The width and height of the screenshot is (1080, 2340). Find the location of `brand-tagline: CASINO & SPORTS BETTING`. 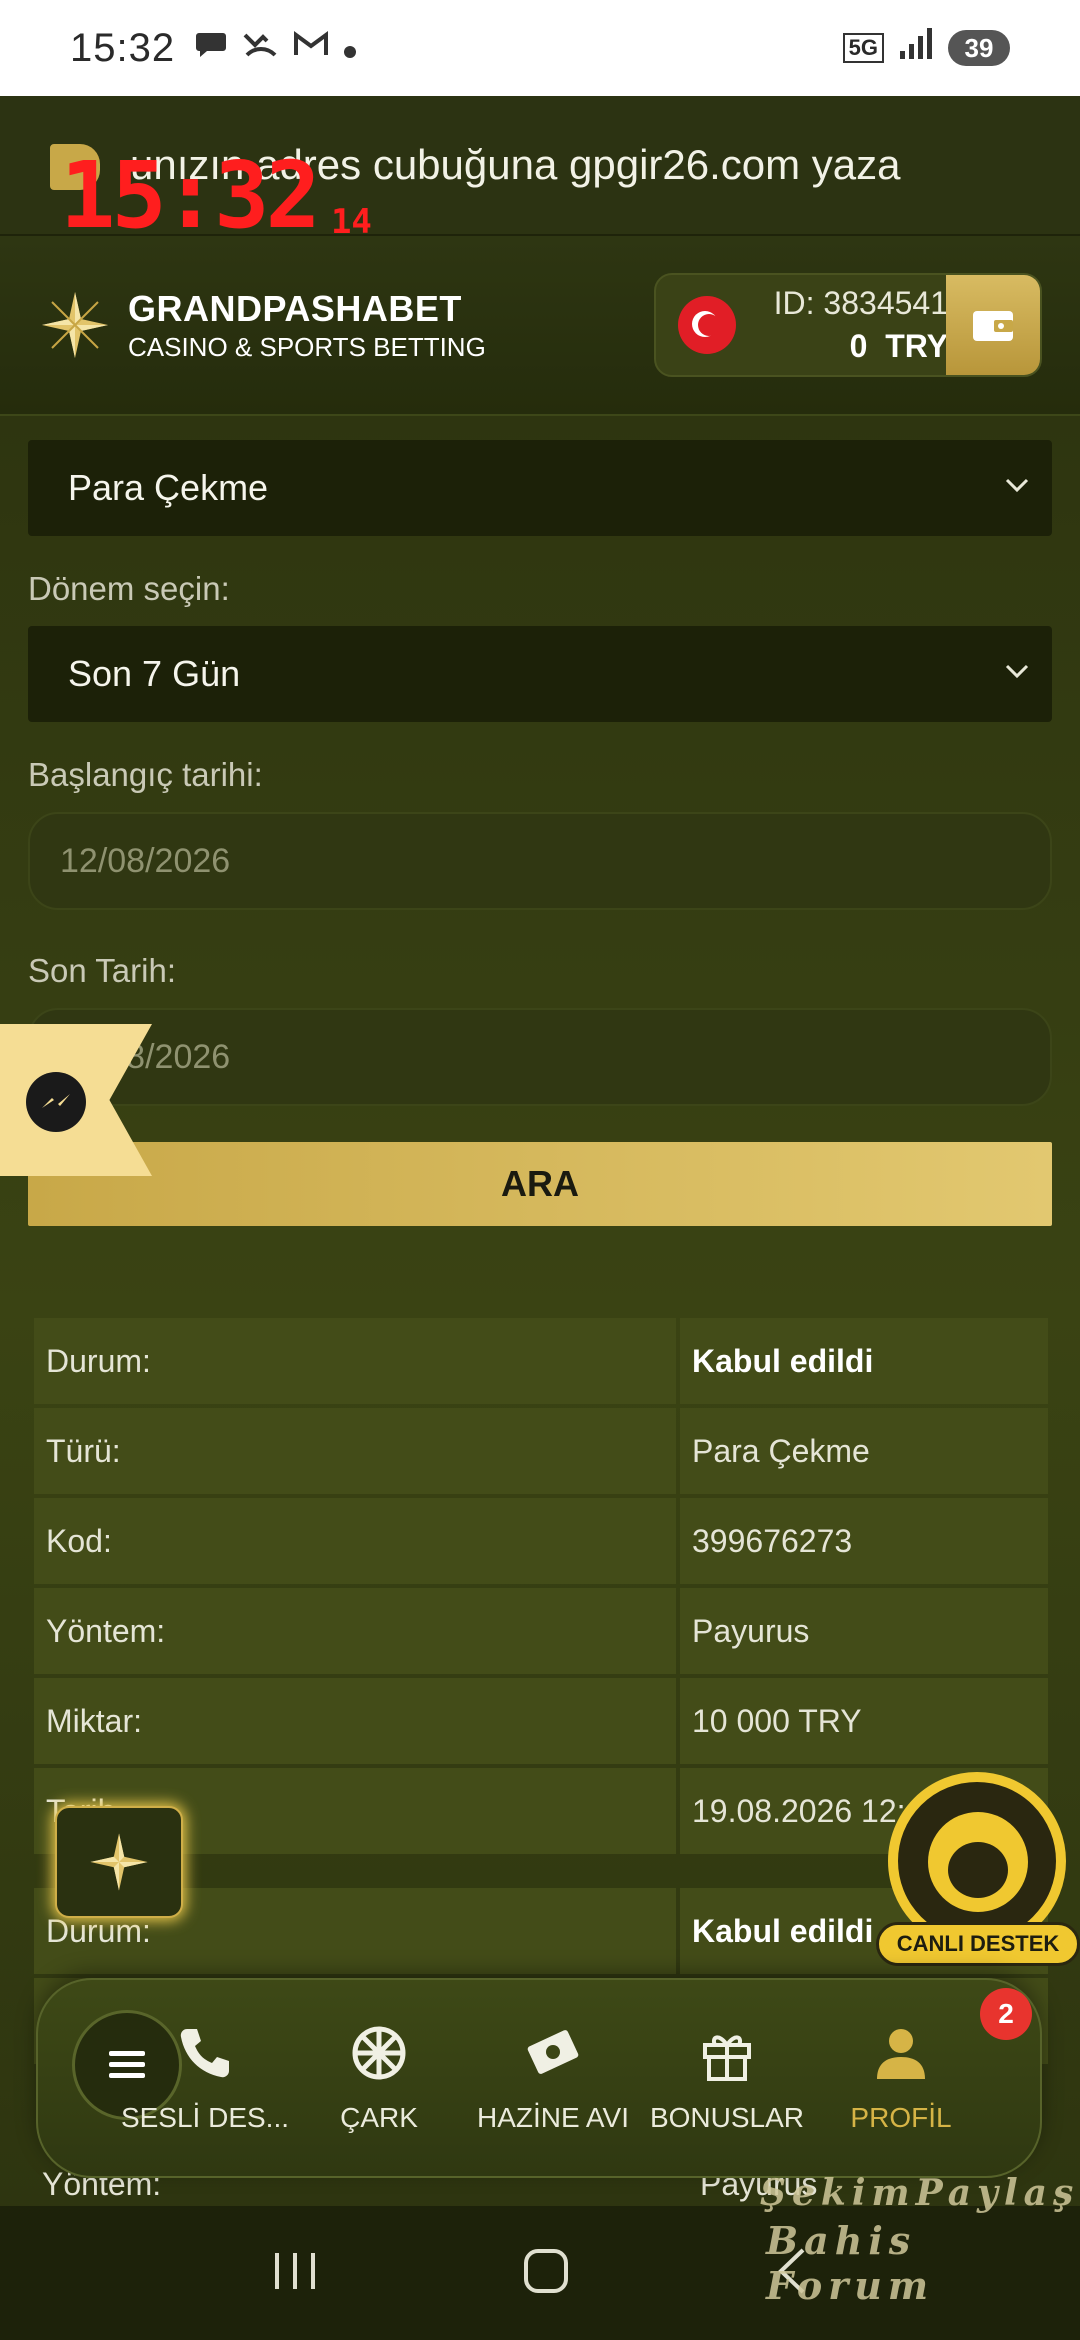

brand-tagline: CASINO & SPORTS BETTING is located at coordinates (307, 346).